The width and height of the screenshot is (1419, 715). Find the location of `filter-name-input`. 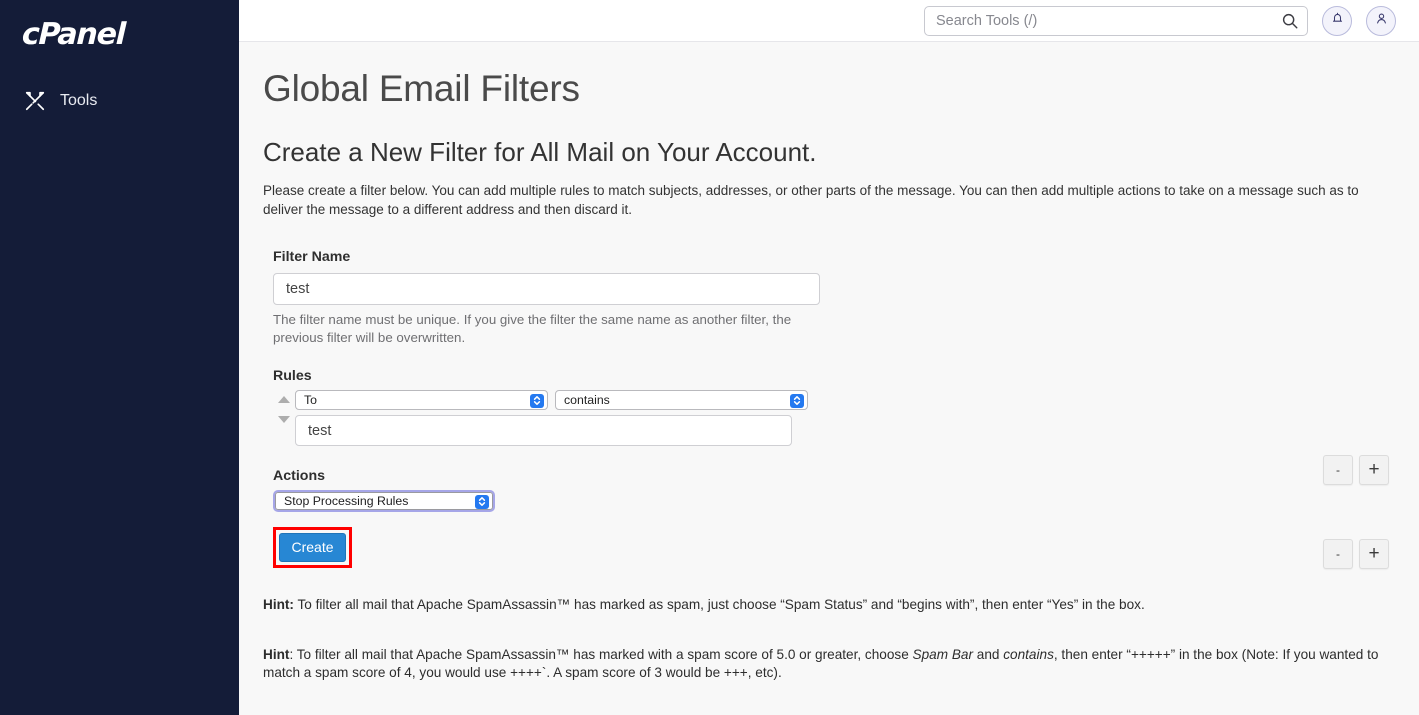

filter-name-input is located at coordinates (546, 289).